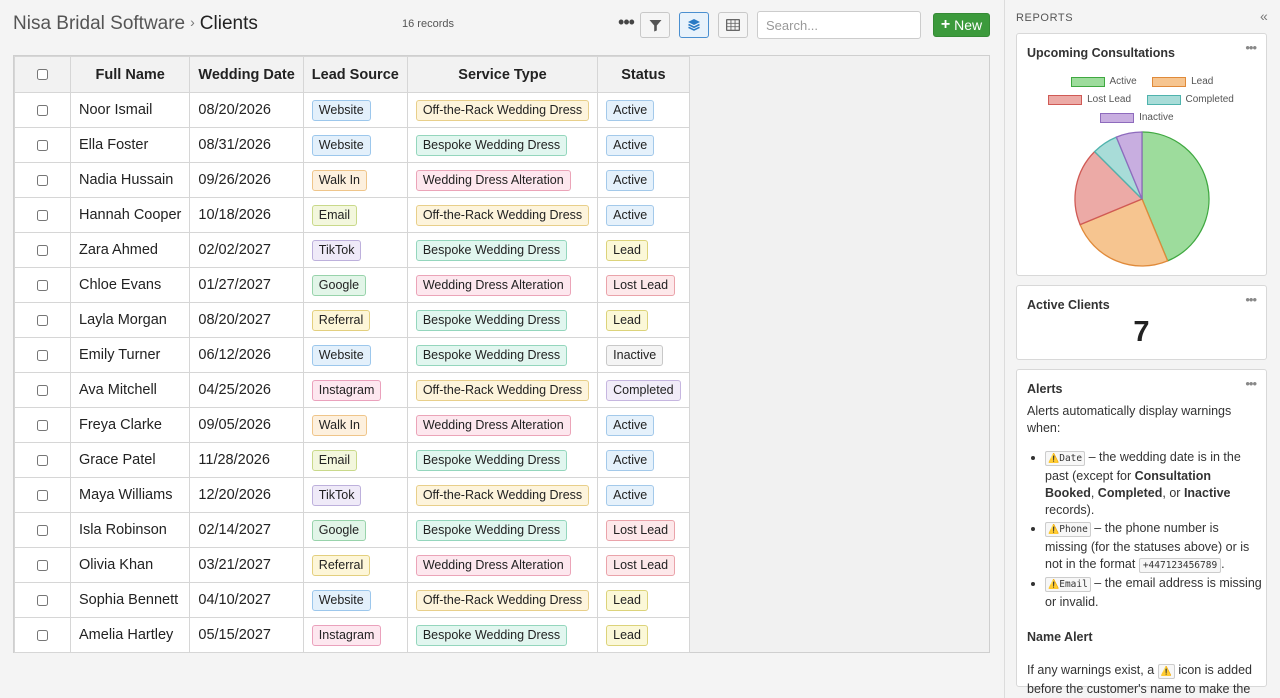 The image size is (1280, 698). What do you see at coordinates (339, 180) in the screenshot?
I see `lead-source-badge: Walk In` at bounding box center [339, 180].